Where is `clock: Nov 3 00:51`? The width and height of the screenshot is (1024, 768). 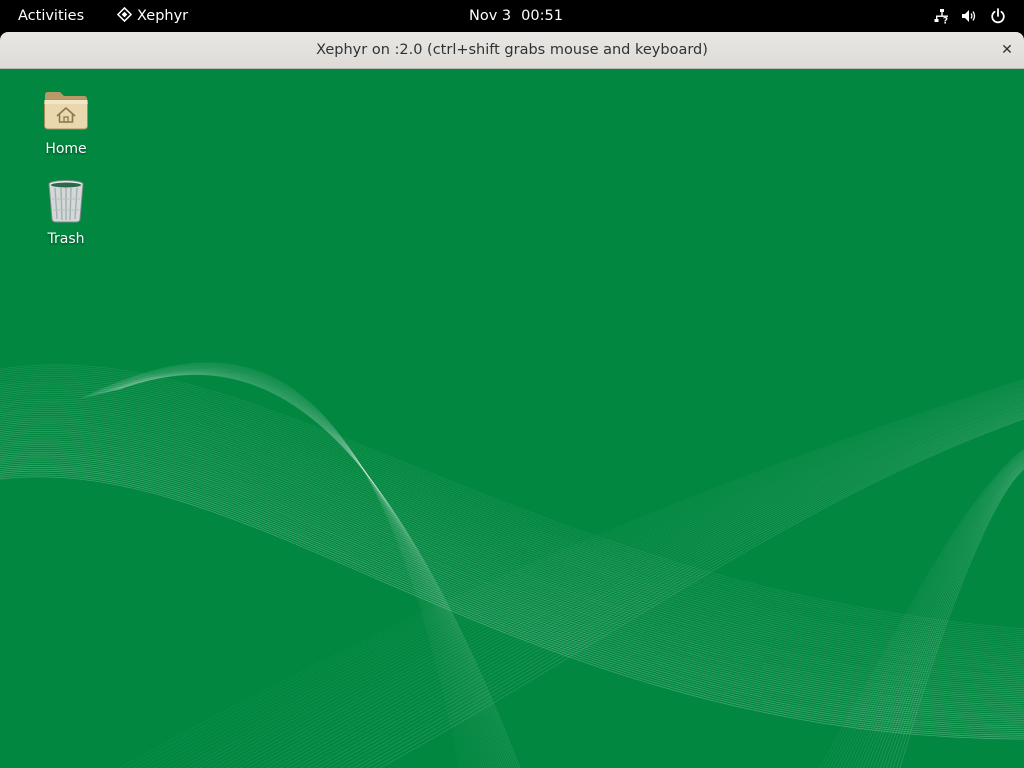 clock: Nov 3 00:51 is located at coordinates (516, 16).